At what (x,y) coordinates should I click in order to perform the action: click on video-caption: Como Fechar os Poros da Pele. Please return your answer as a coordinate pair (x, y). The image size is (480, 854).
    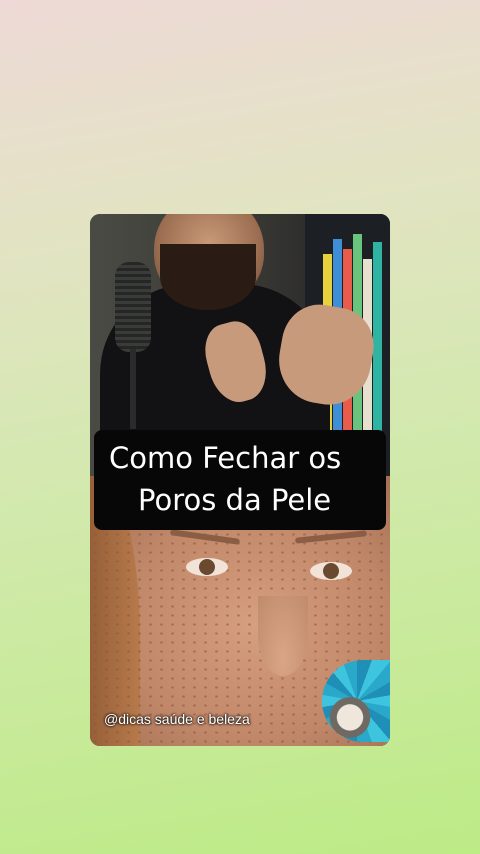
    Looking at the image, I should click on (240, 480).